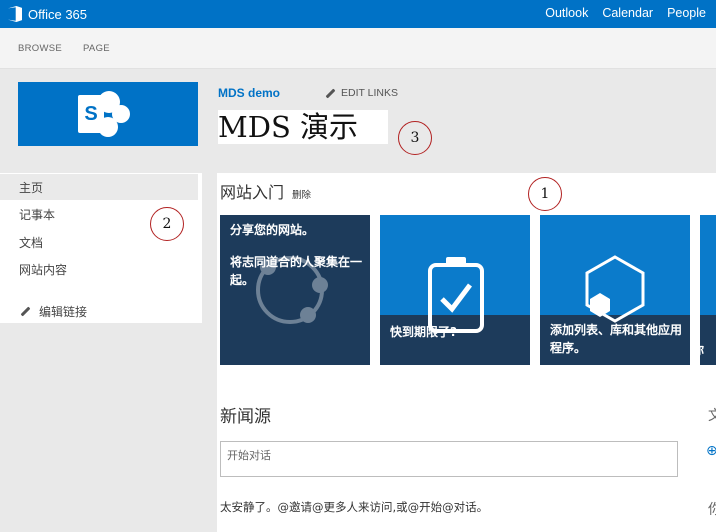 The height and width of the screenshot is (532, 716). What do you see at coordinates (449, 459) in the screenshot?
I see `start-conversation-input: 开始对话` at bounding box center [449, 459].